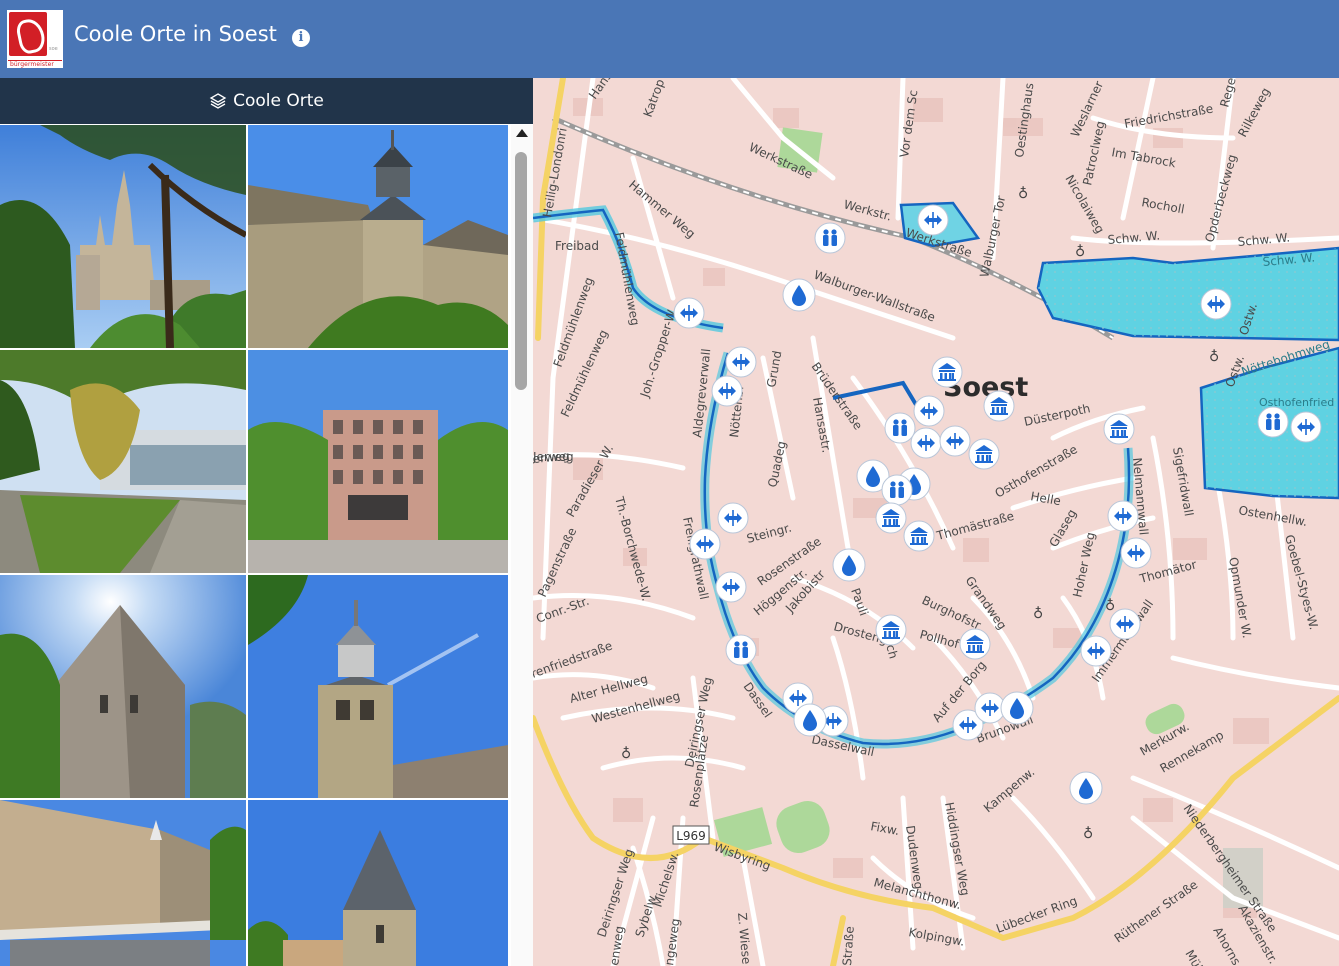  I want to click on photo-thumbnail-cupola-tower, so click(378, 686).